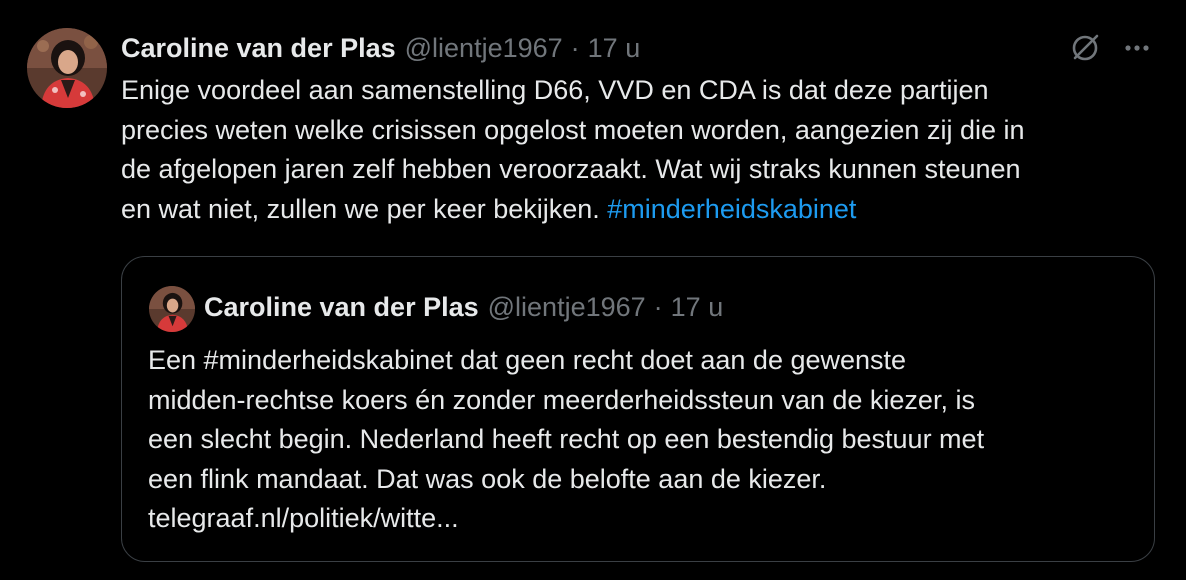 Image resolution: width=1186 pixels, height=580 pixels. What do you see at coordinates (258, 48) in the screenshot?
I see `author-name: Caroline van der Plas` at bounding box center [258, 48].